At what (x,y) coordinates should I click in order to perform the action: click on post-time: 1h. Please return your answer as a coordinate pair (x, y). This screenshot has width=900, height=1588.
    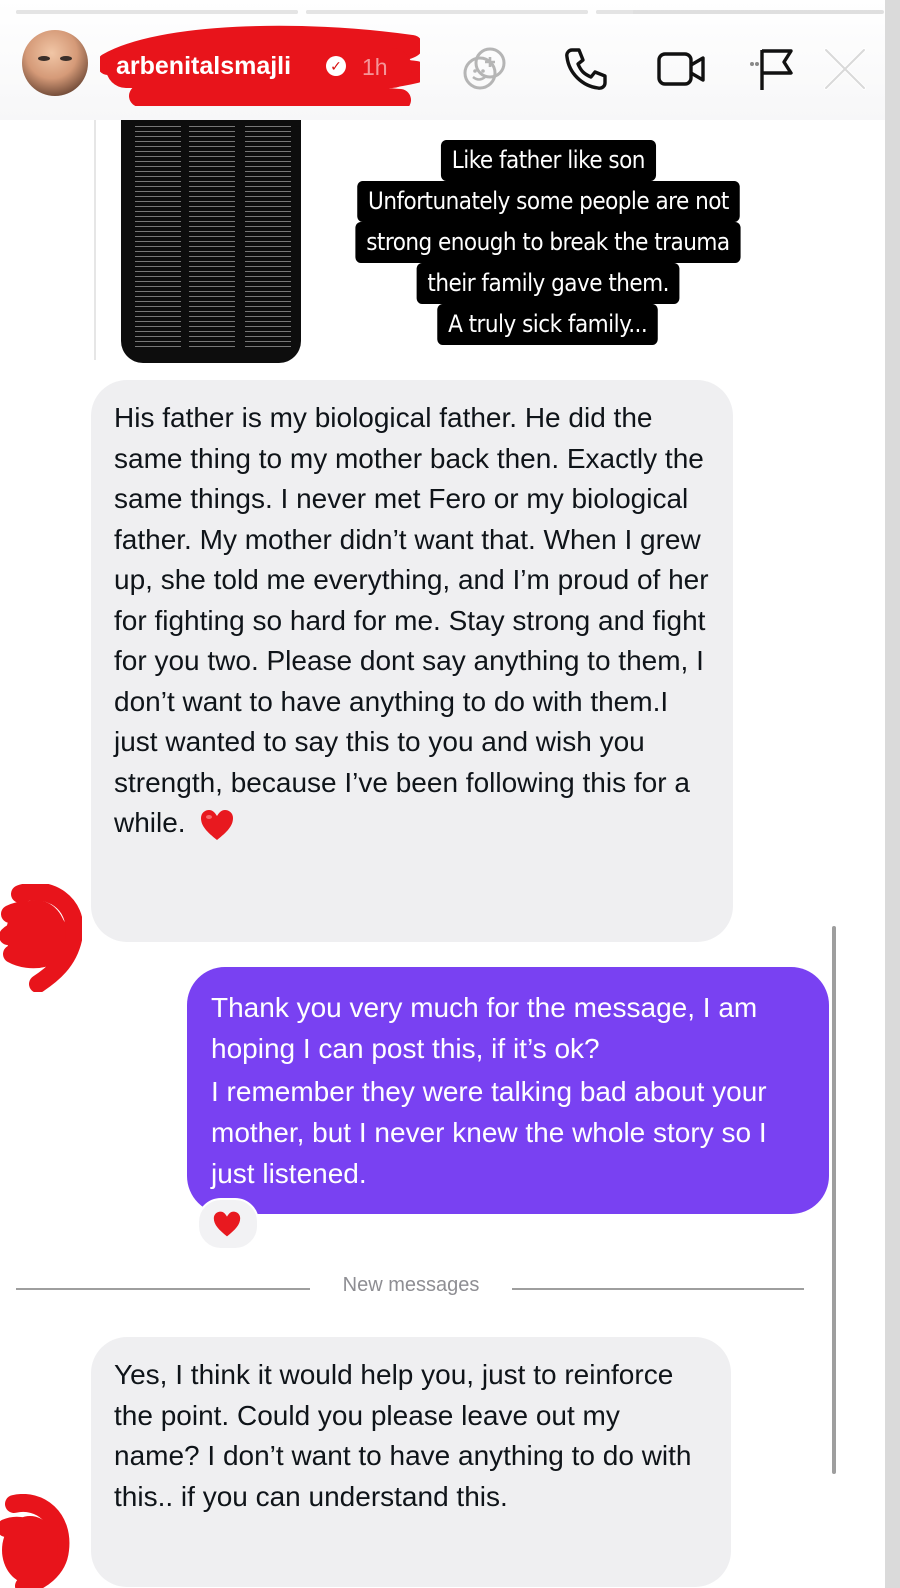
    Looking at the image, I should click on (375, 67).